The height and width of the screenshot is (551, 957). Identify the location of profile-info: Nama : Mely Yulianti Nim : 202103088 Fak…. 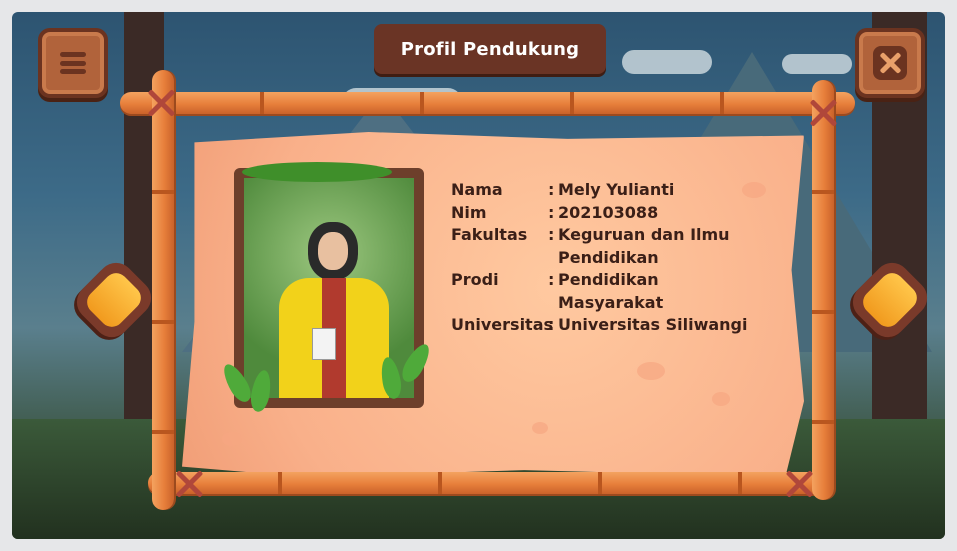
(609, 258).